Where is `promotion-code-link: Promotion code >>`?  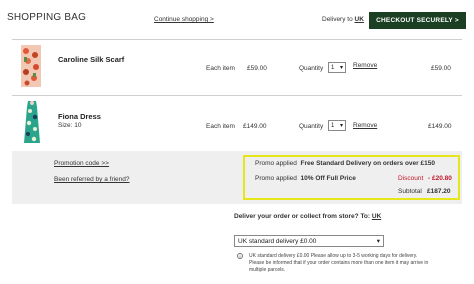
promotion-code-link: Promotion code >> is located at coordinates (81, 163).